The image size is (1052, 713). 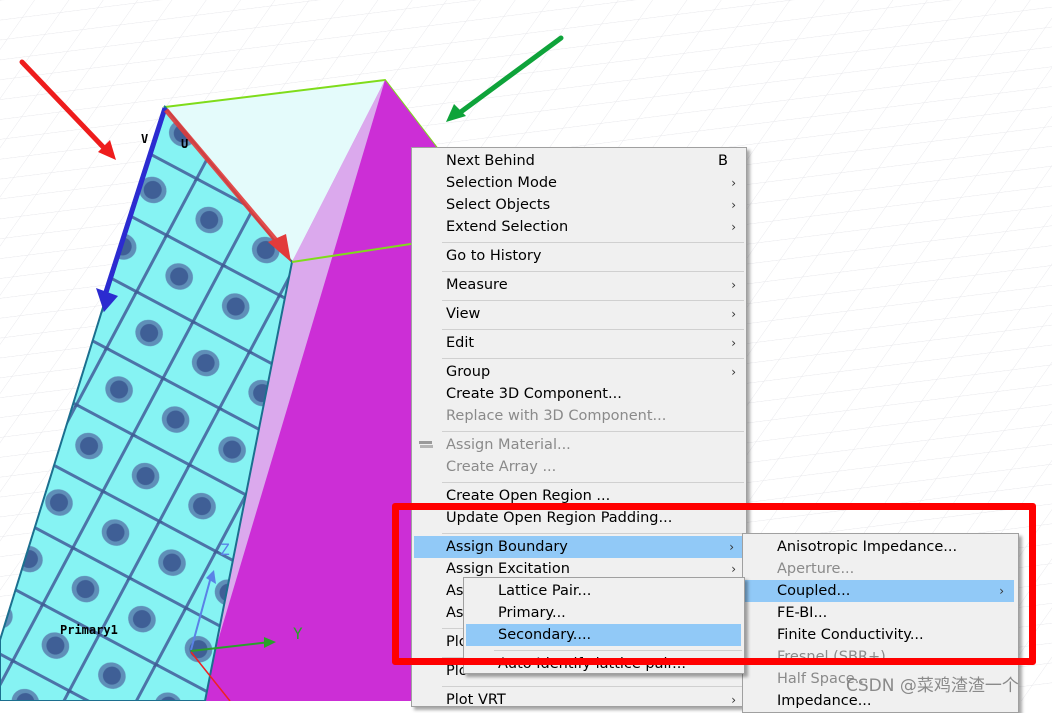 I want to click on y-axis-label: Y, so click(x=298, y=633).